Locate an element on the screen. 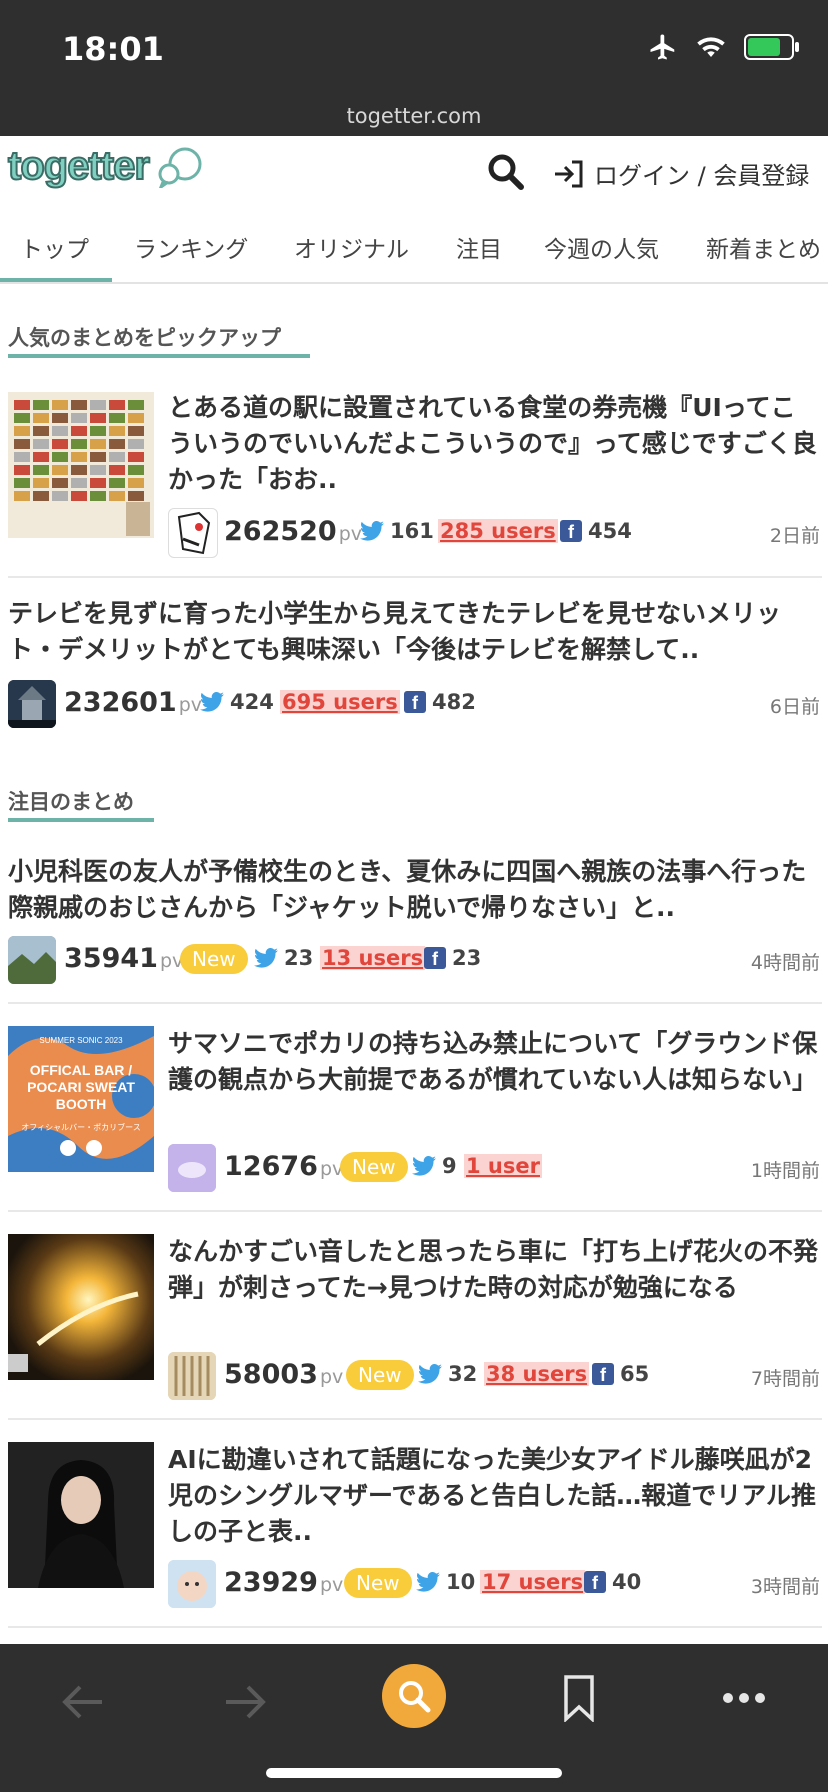 This screenshot has width=828, height=1792. battery-icon is located at coordinates (771, 47).